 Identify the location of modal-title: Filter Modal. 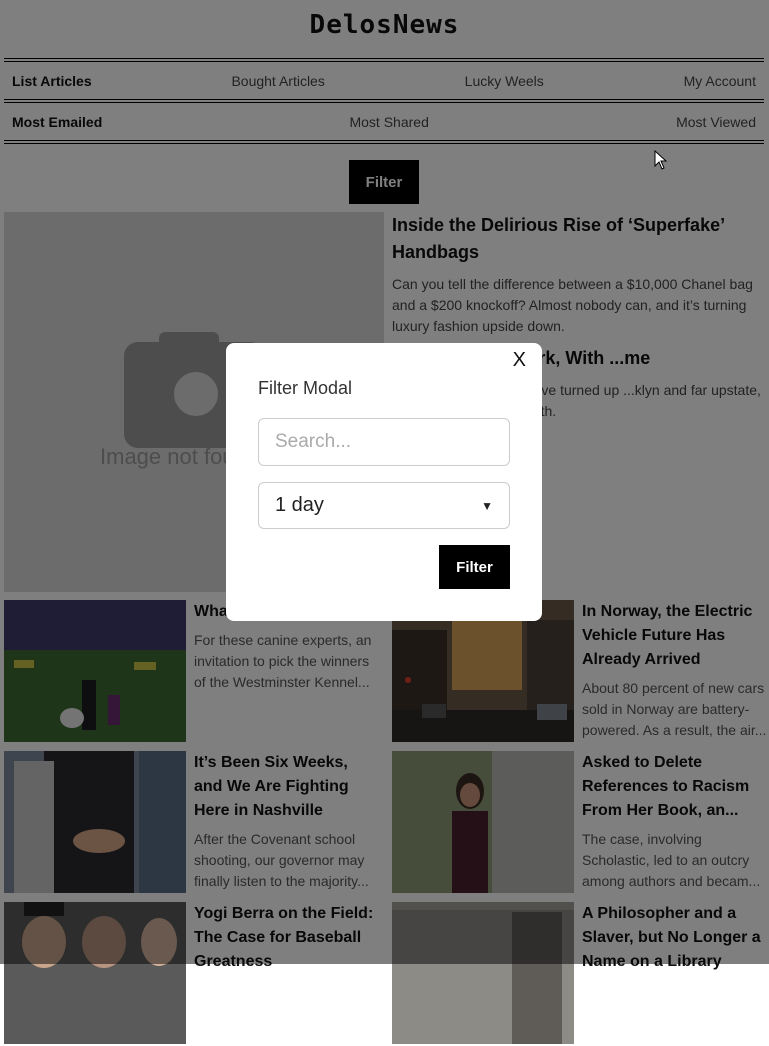
(305, 388).